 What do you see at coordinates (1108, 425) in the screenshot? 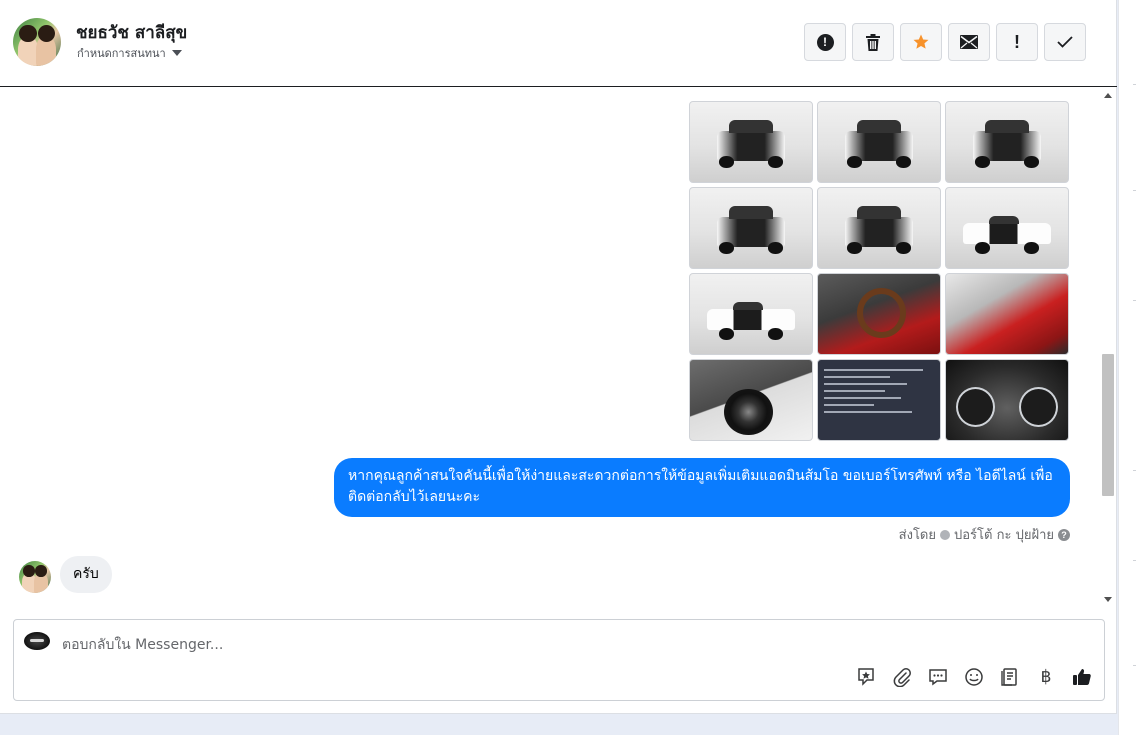
I see `scroll-thumb` at bounding box center [1108, 425].